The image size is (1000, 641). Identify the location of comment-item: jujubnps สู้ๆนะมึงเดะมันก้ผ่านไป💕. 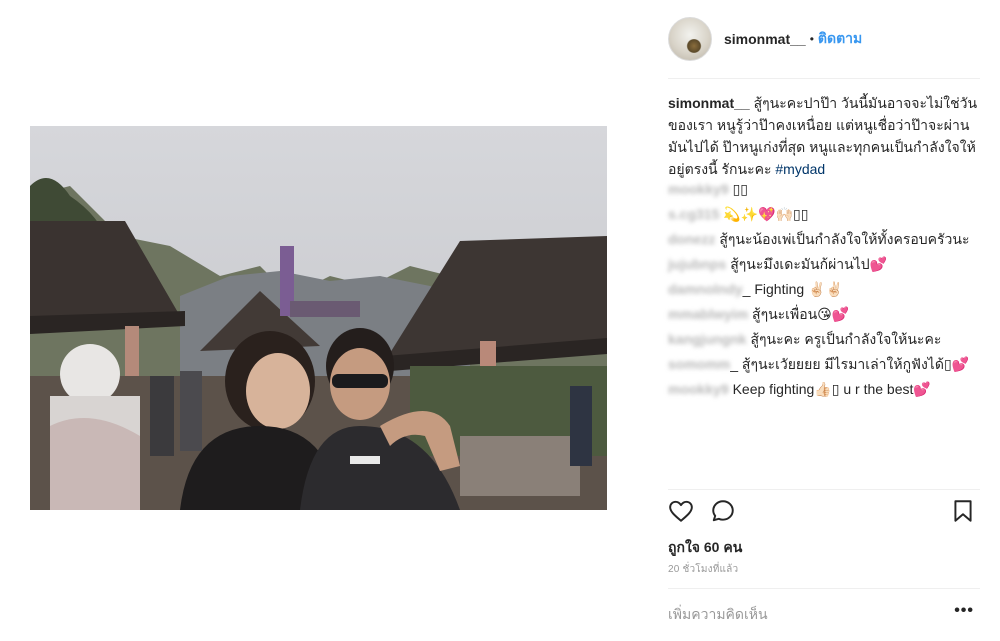
(824, 264).